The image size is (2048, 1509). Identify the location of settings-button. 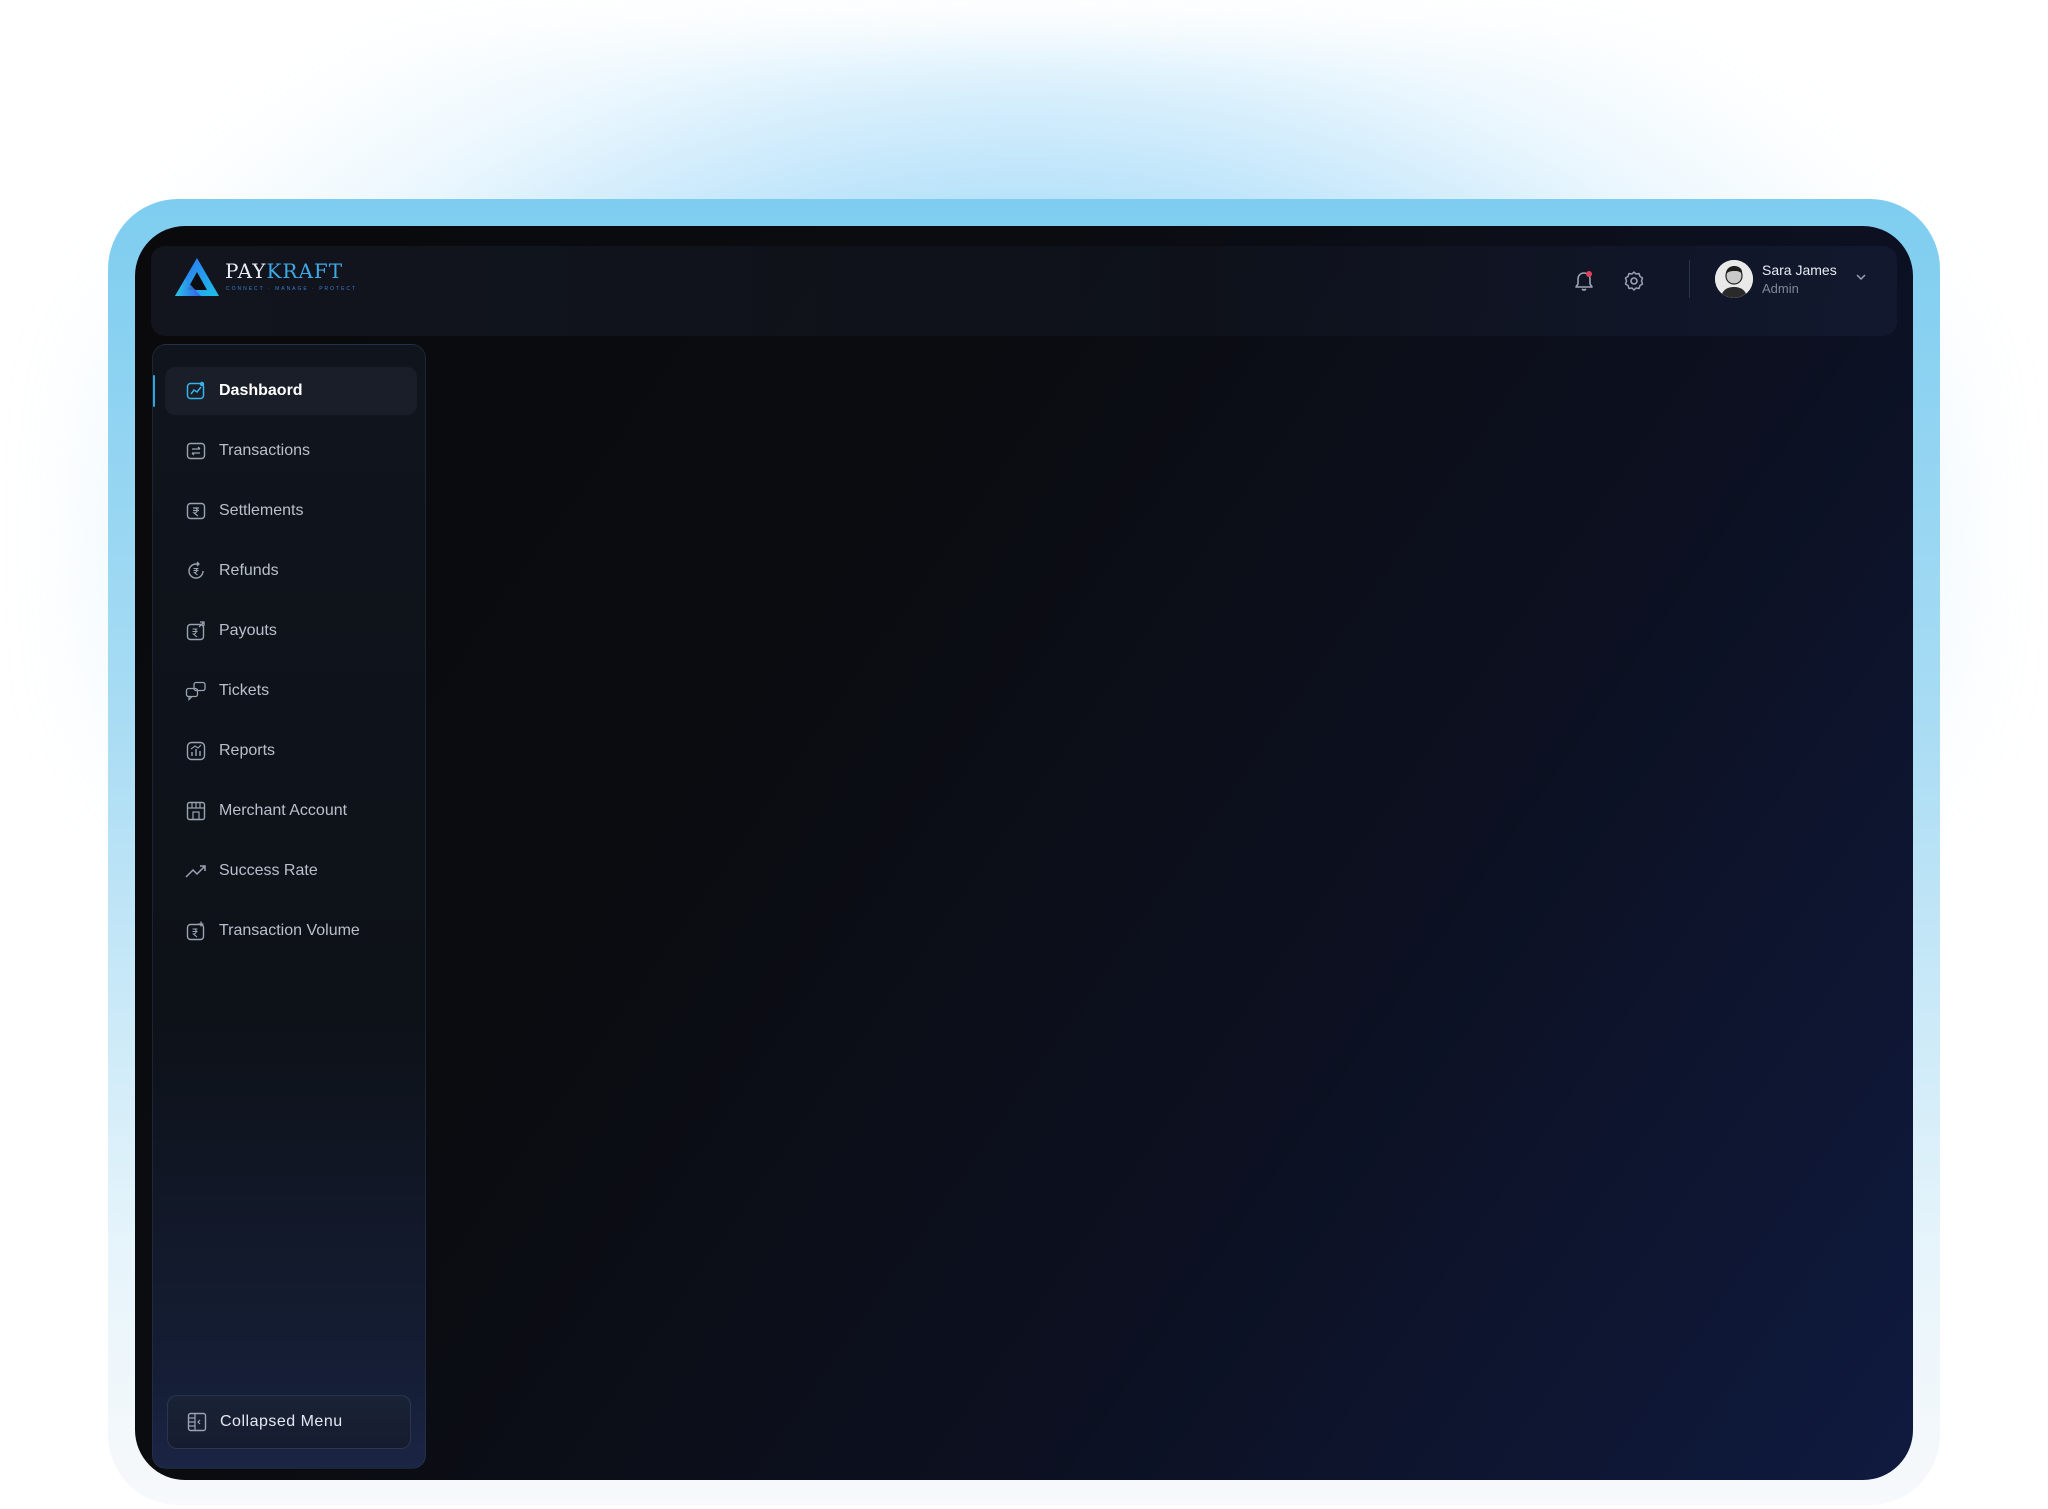
(1634, 281).